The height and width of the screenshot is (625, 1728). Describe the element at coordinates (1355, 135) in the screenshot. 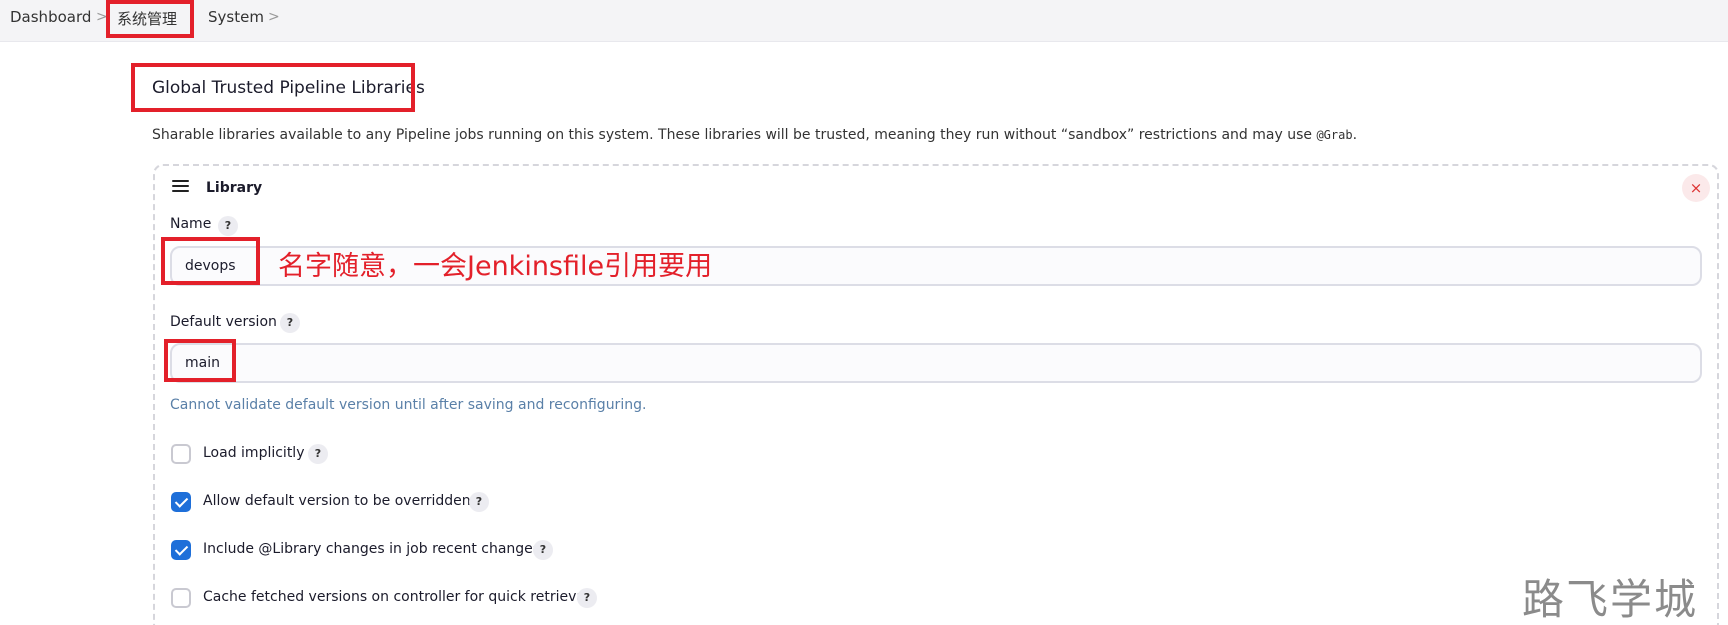

I see `section-description-suffix: .` at that location.